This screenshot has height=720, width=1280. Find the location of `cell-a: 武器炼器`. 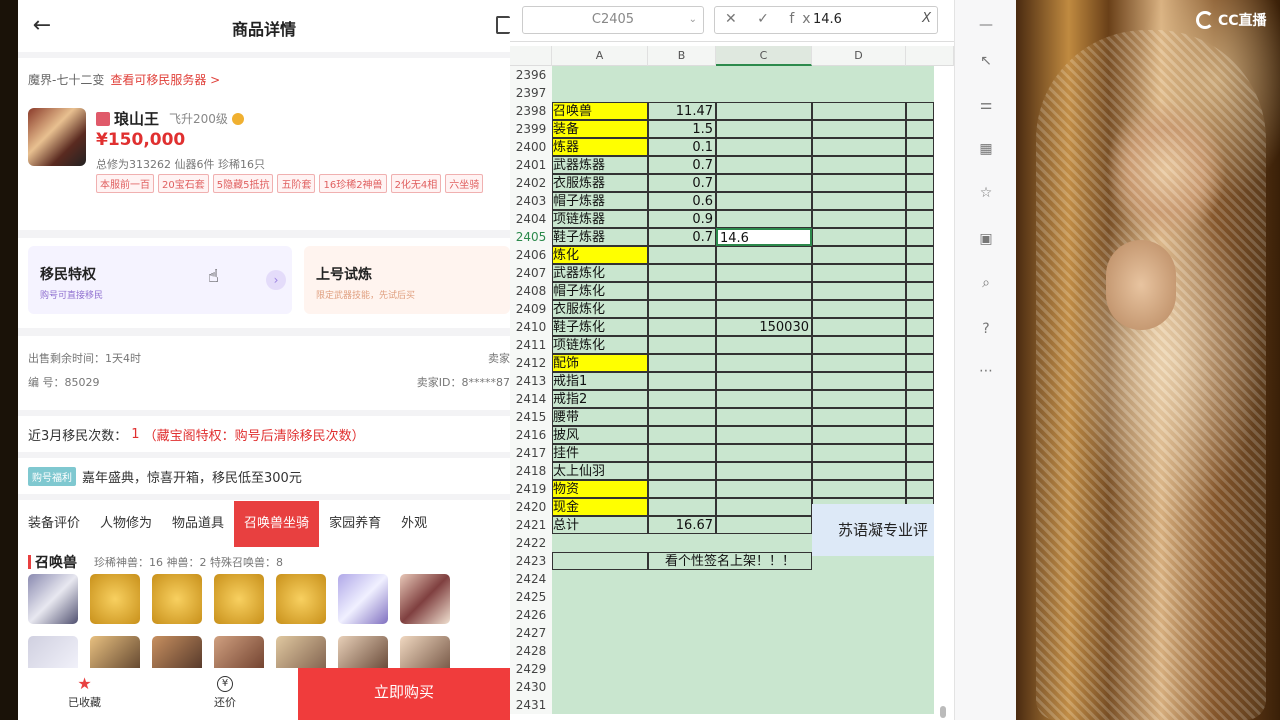

cell-a: 武器炼器 is located at coordinates (600, 165).